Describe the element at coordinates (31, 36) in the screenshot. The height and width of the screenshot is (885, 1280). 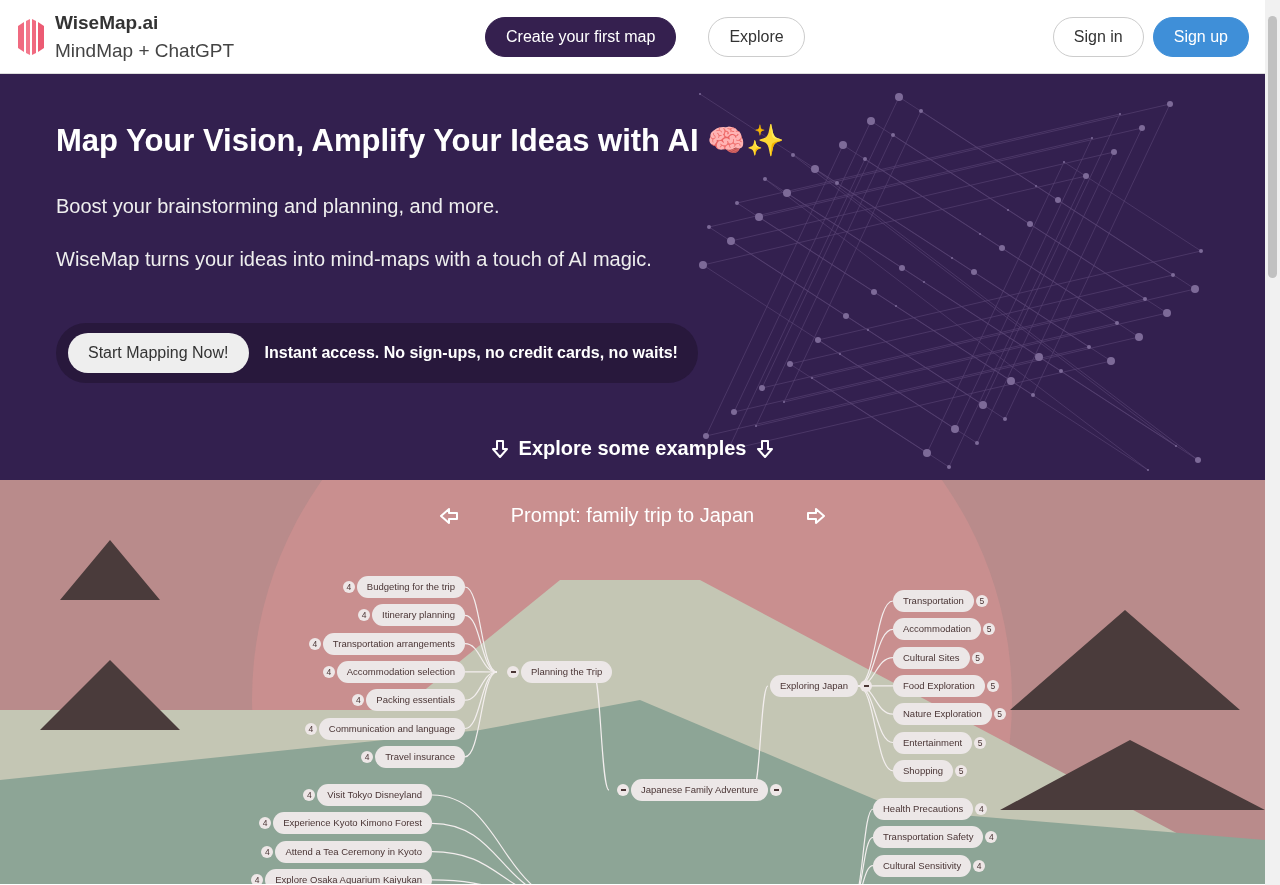
I see `logo-icon` at that location.